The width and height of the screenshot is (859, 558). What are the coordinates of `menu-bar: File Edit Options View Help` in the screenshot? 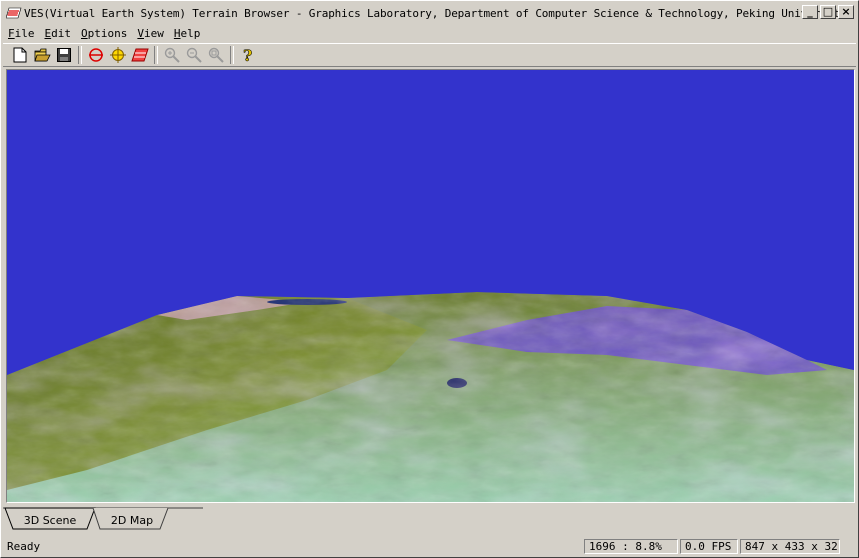 It's located at (104, 33).